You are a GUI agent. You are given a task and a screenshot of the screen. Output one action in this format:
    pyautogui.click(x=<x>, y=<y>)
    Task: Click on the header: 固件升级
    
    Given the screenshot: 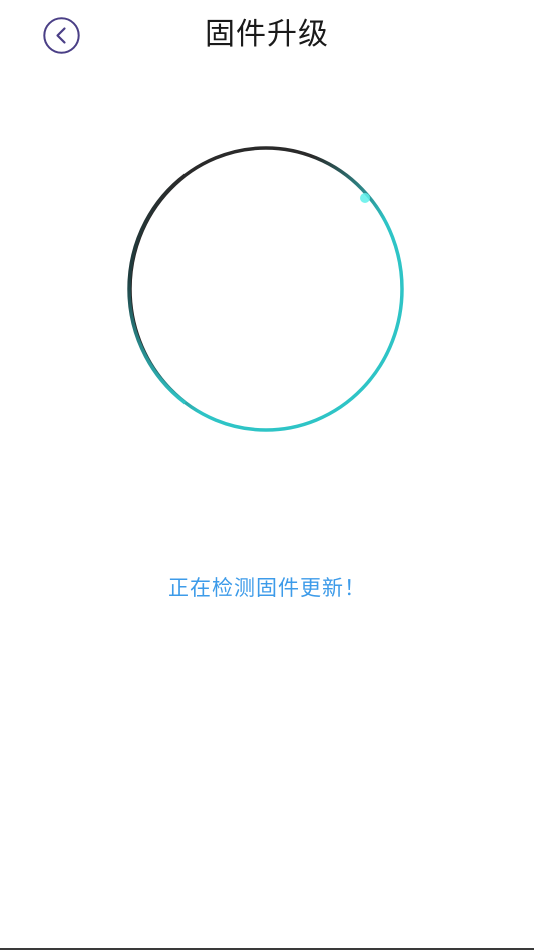 What is the action you would take?
    pyautogui.click(x=267, y=36)
    